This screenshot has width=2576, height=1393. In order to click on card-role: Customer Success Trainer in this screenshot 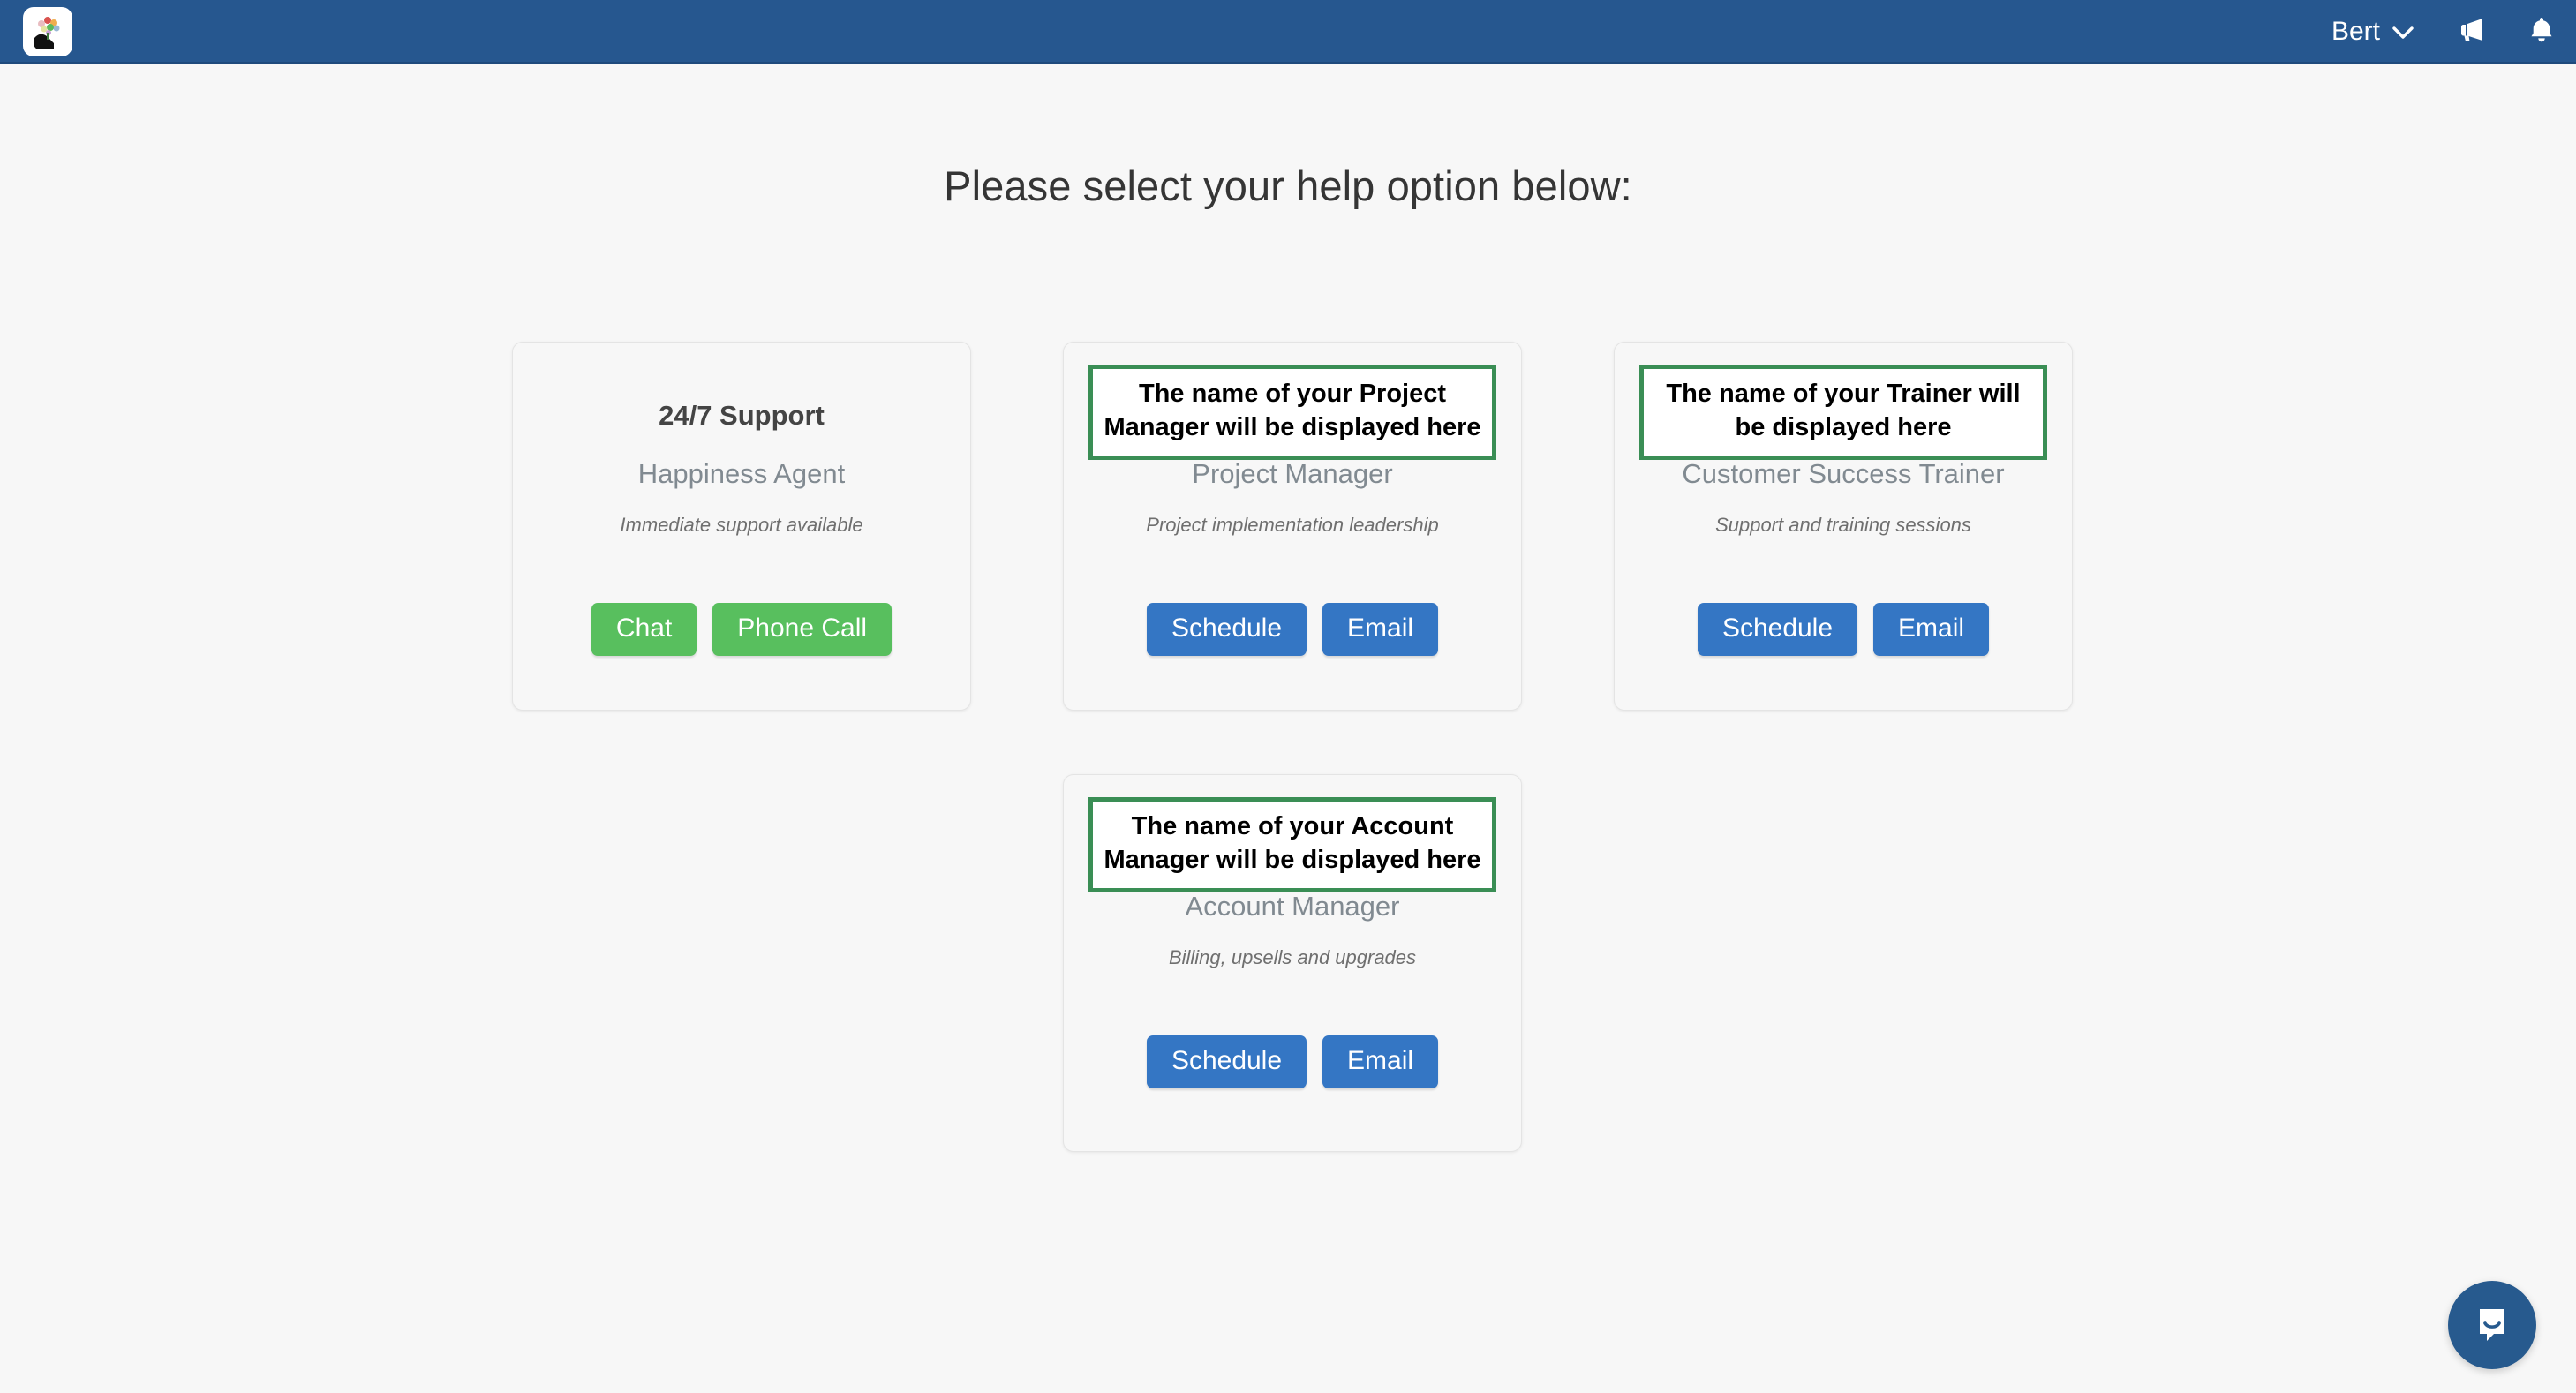, I will do `click(1843, 473)`.